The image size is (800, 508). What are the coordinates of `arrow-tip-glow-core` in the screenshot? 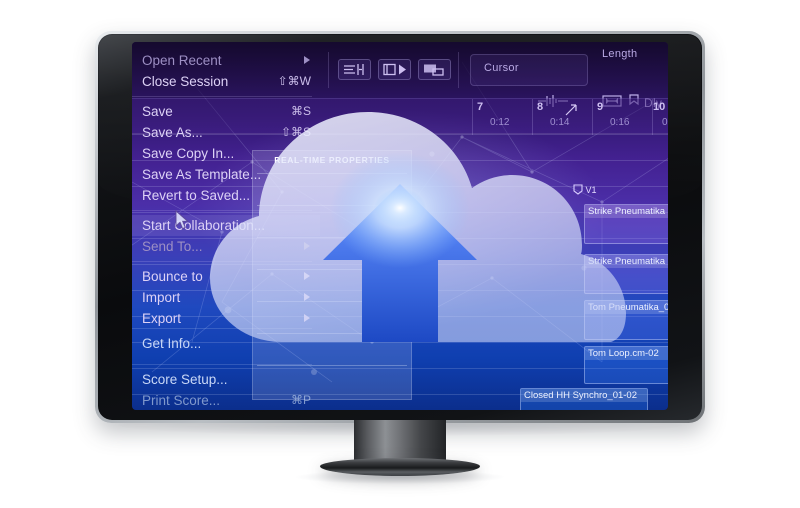 It's located at (400, 208).